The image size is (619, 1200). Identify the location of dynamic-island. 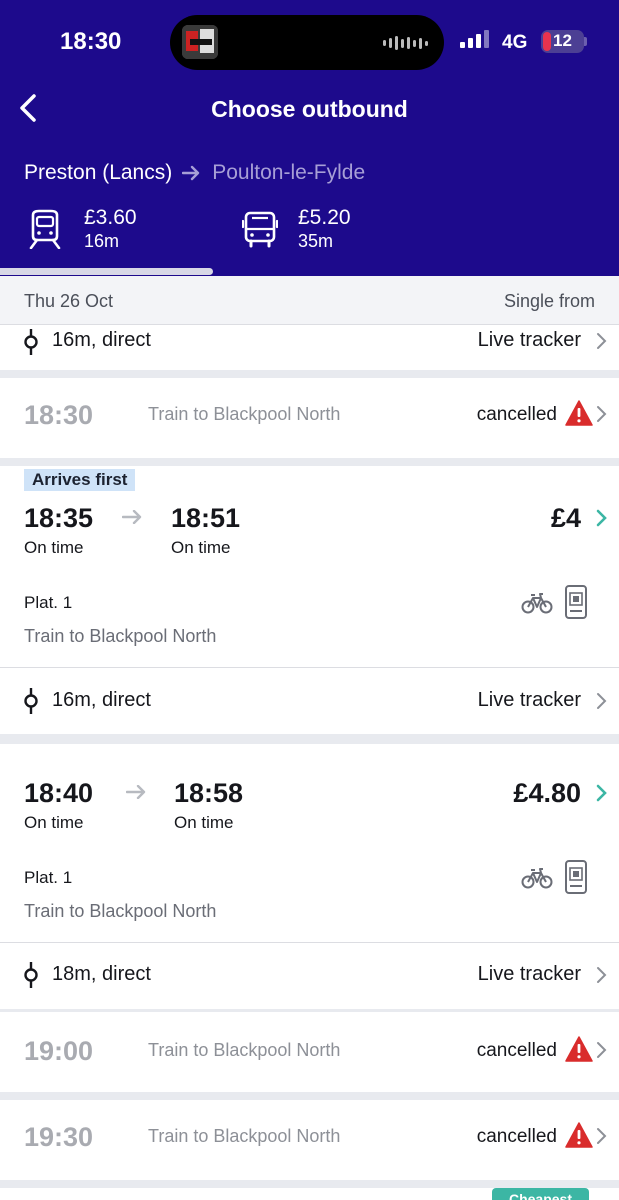
(307, 42).